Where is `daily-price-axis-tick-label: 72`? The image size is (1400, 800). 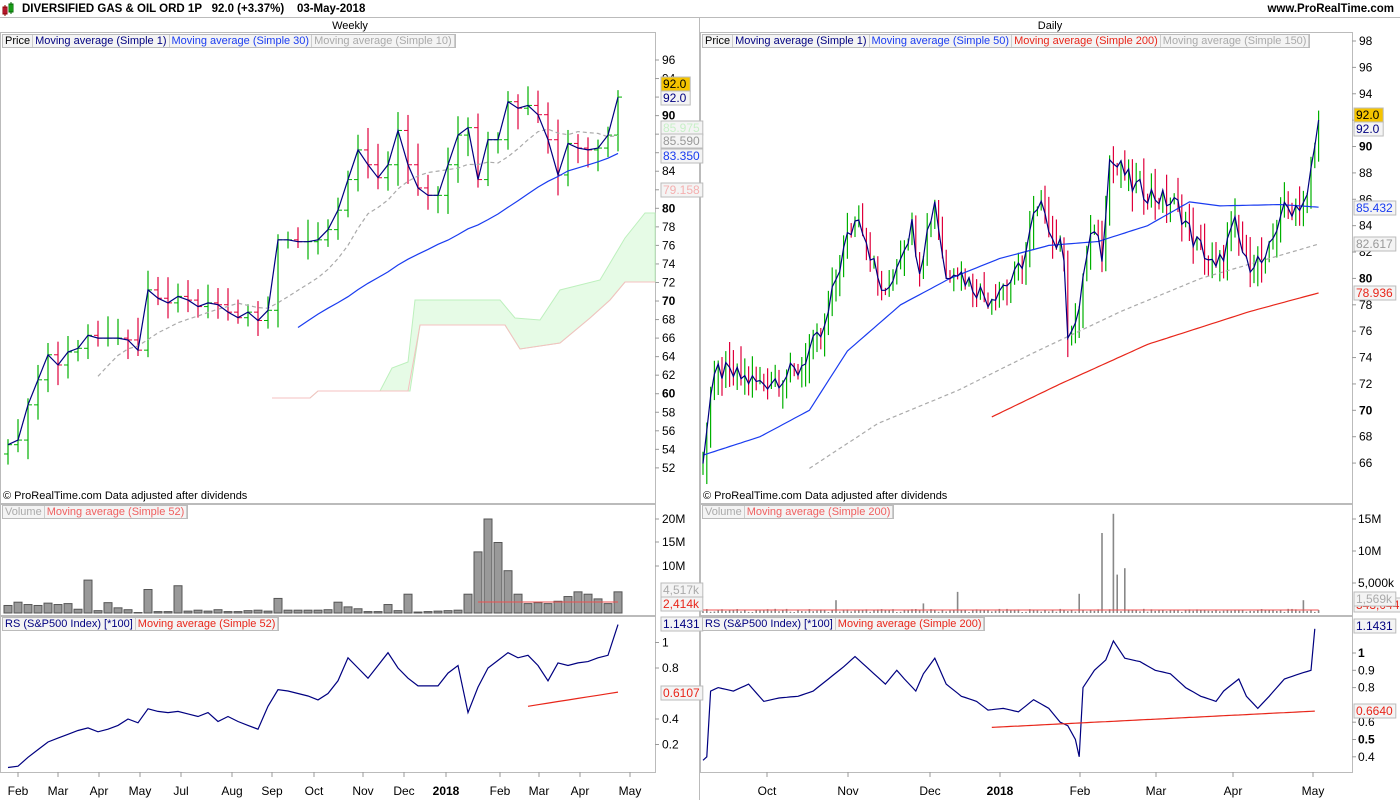 daily-price-axis-tick-label: 72 is located at coordinates (1366, 384).